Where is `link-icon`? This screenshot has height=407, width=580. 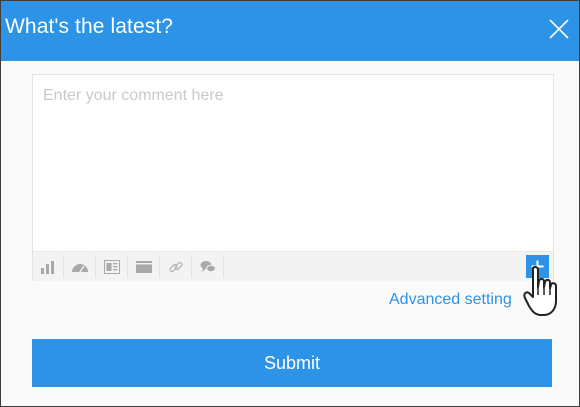
link-icon is located at coordinates (176, 266).